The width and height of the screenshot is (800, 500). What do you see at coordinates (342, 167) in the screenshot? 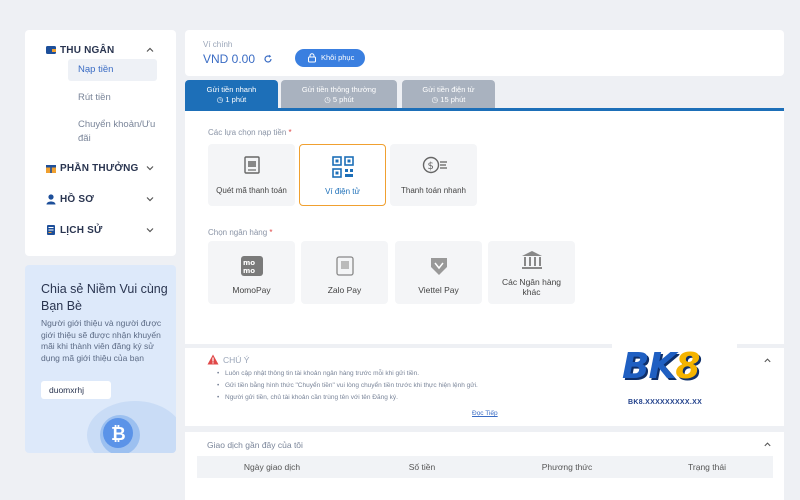
I see `qr-code-icon` at bounding box center [342, 167].